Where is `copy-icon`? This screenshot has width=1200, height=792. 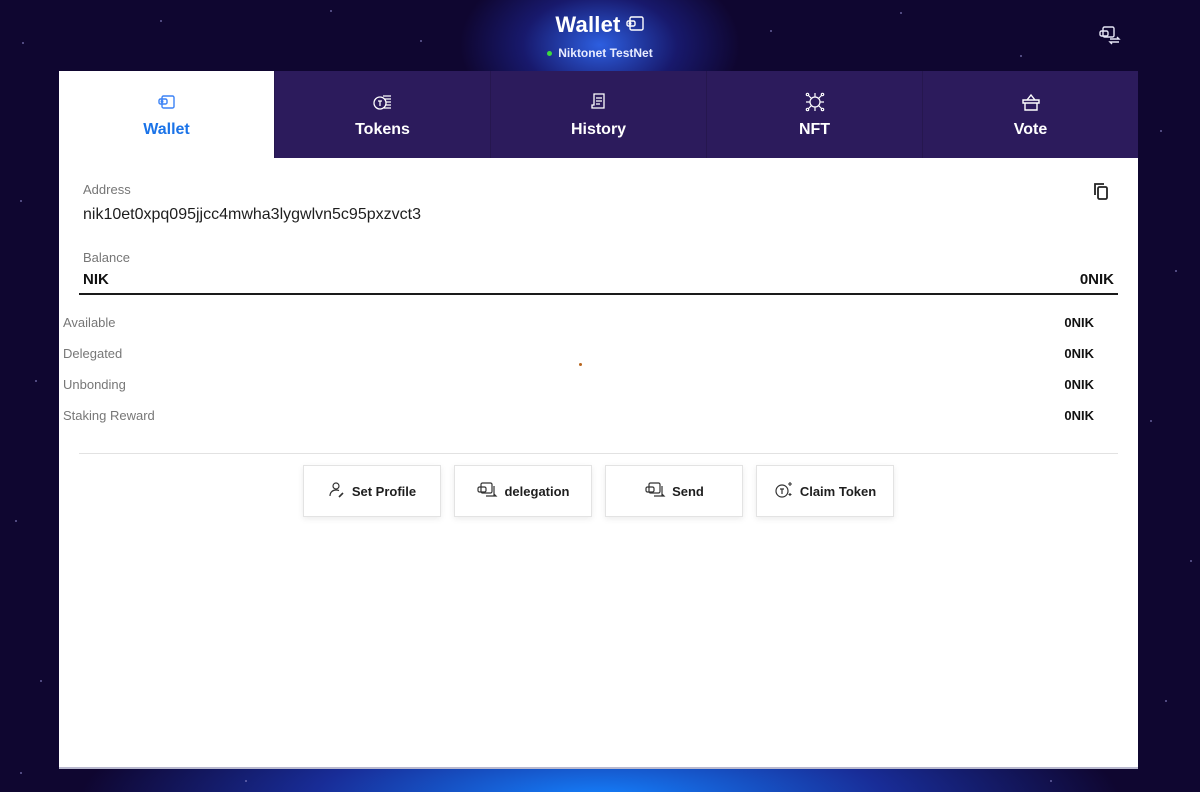
copy-icon is located at coordinates (1101, 193).